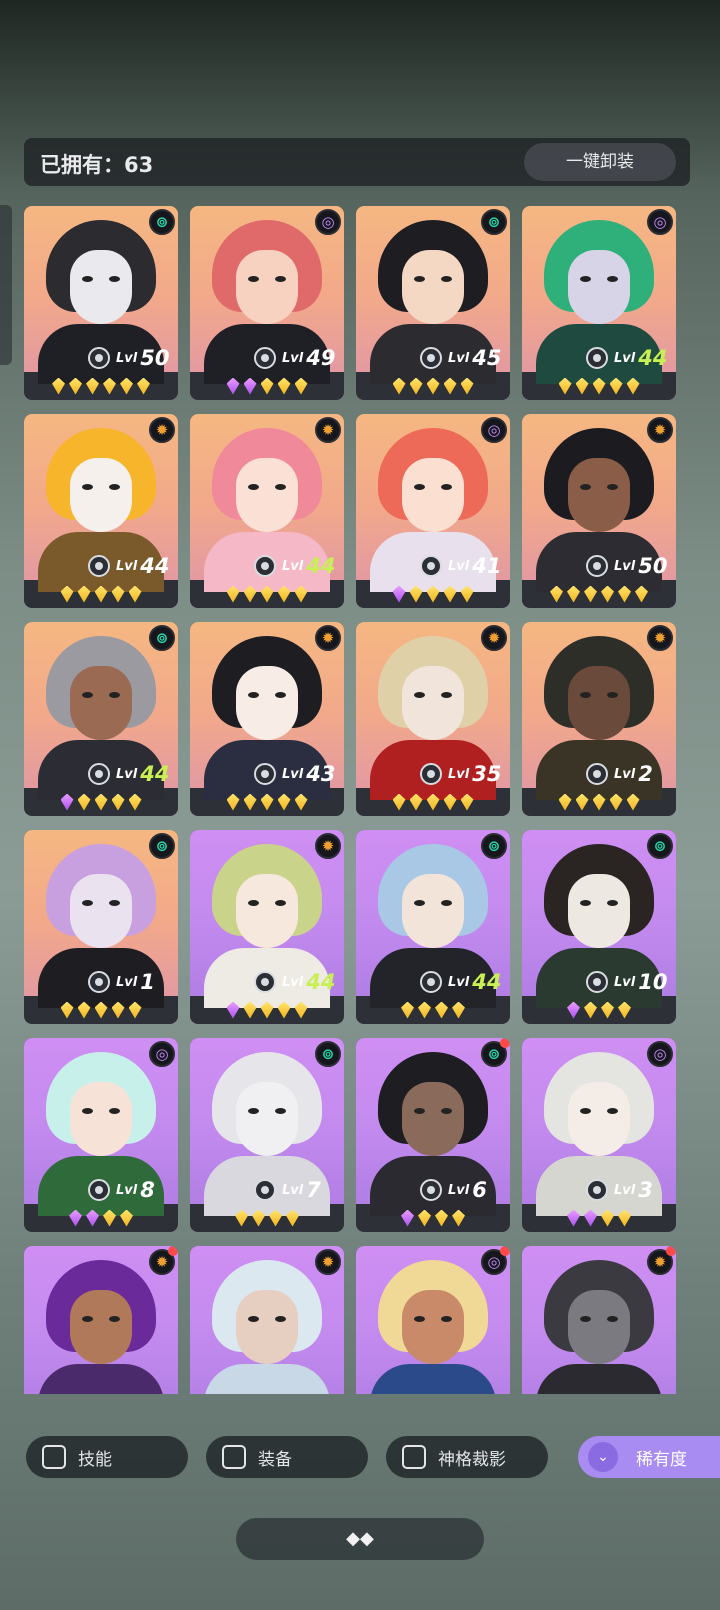  What do you see at coordinates (599, 511) in the screenshot?
I see `hero-card: ✹ Lvl 50` at bounding box center [599, 511].